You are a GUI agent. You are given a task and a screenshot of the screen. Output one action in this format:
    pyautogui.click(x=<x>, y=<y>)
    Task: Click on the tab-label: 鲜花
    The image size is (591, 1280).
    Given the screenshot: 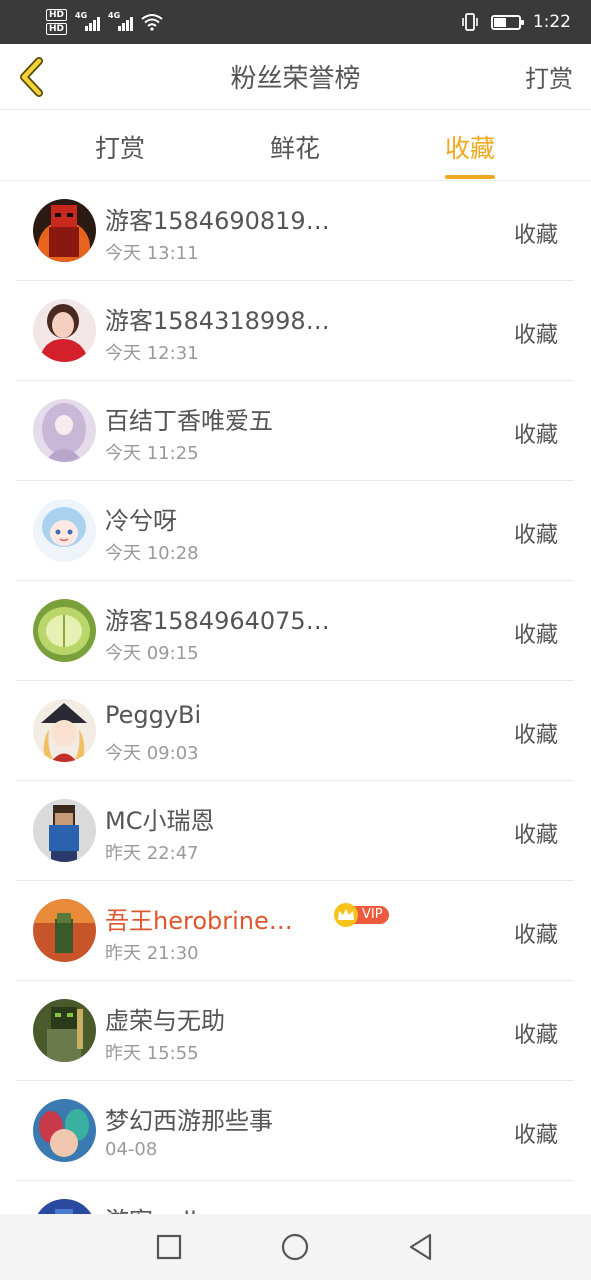 What is the action you would take?
    pyautogui.click(x=295, y=148)
    